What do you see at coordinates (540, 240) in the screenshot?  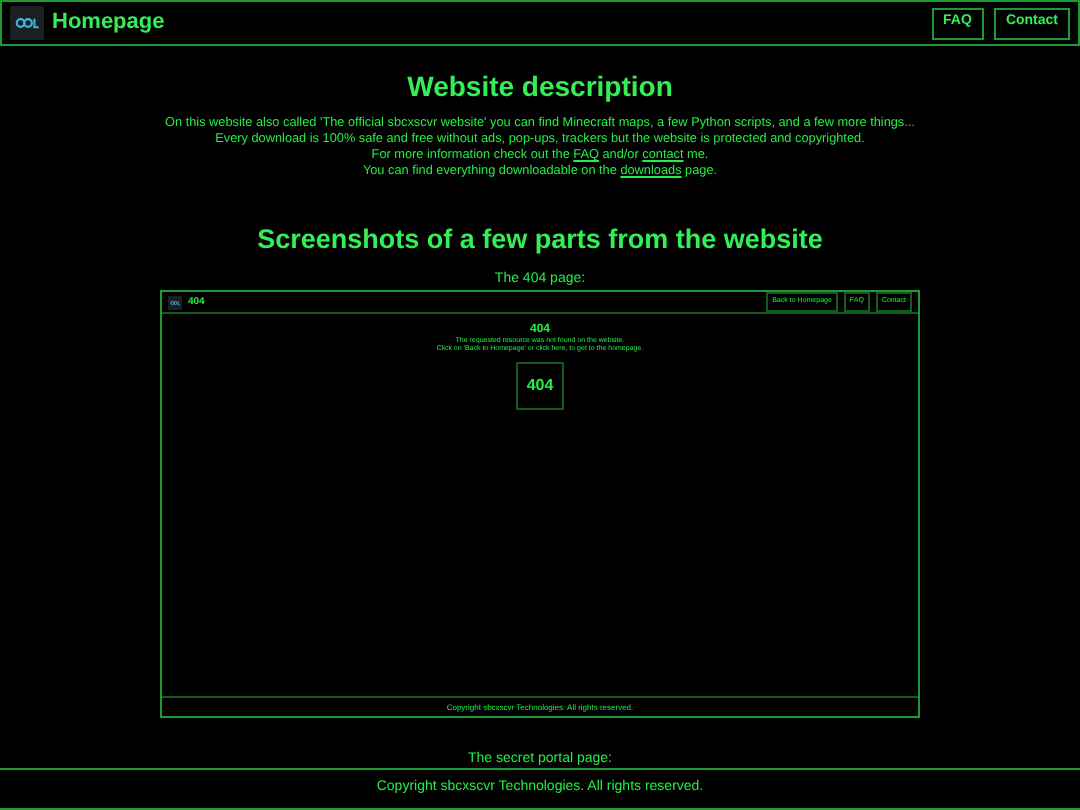 I see `section-heading: Screenshots of a few parts from the website` at bounding box center [540, 240].